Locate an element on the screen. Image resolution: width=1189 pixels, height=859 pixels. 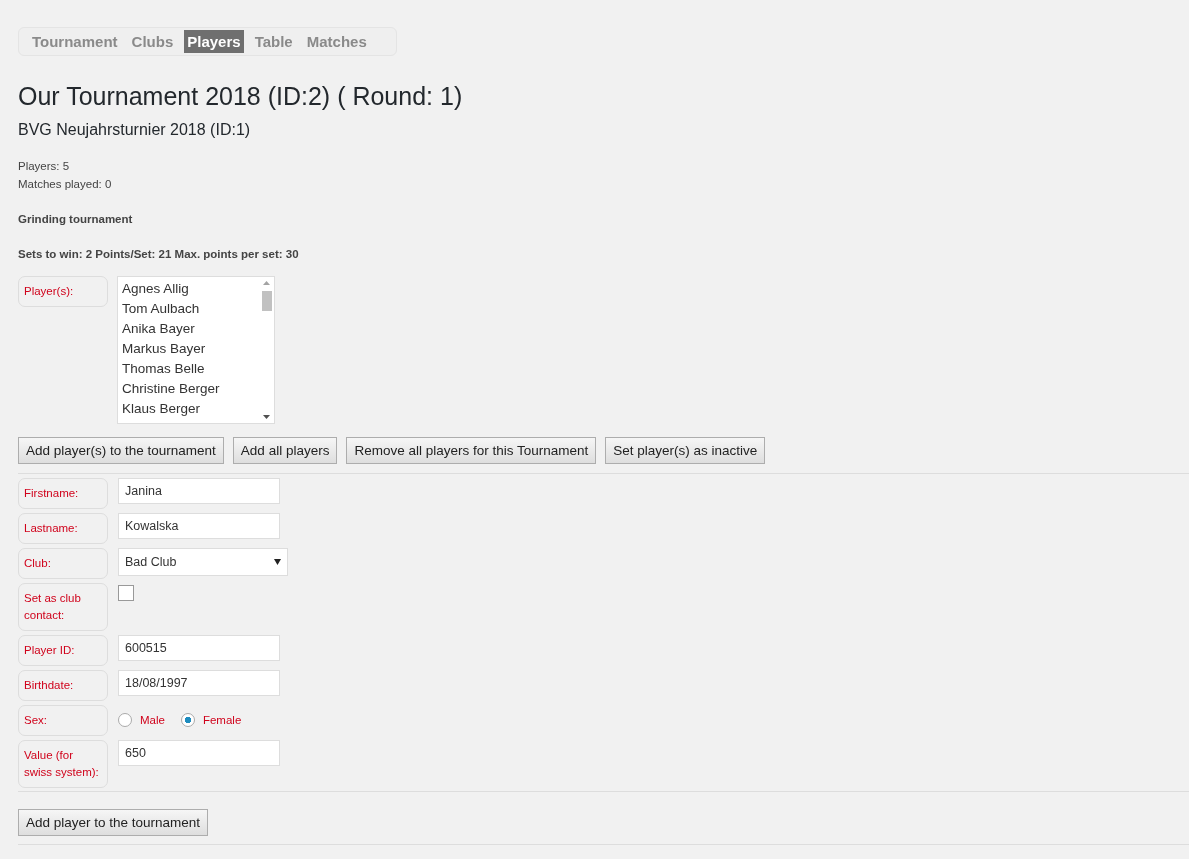
input-field: 600515 is located at coordinates (199, 648).